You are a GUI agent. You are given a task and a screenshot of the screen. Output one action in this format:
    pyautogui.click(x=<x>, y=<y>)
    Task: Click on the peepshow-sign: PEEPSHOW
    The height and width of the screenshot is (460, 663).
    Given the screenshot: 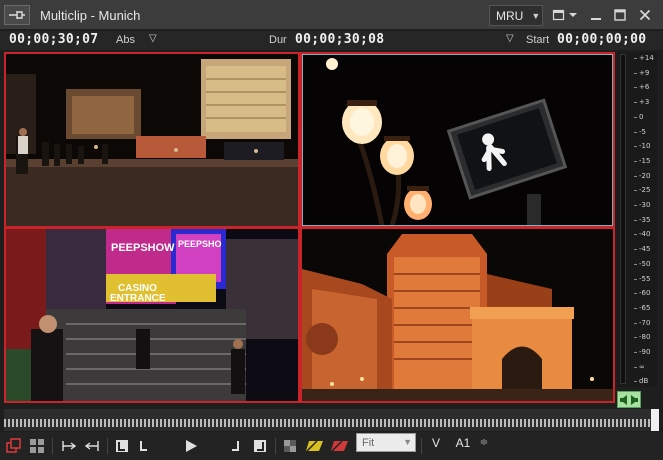 What is the action you would take?
    pyautogui.click(x=143, y=248)
    